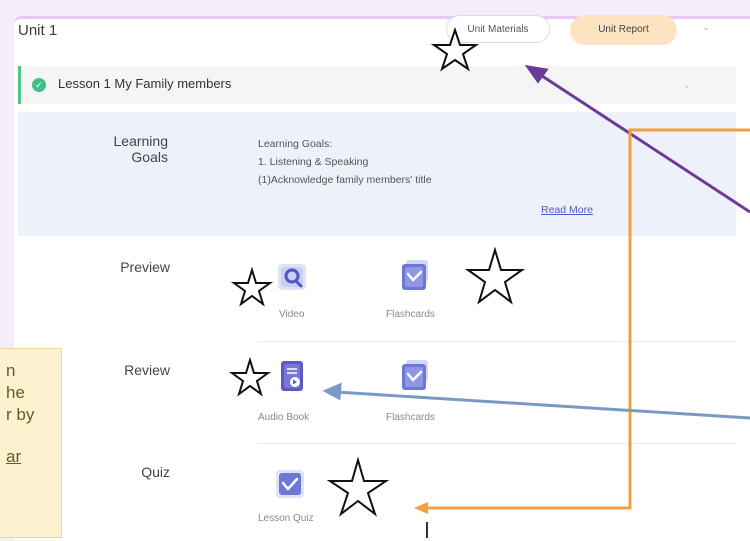 The height and width of the screenshot is (541, 750). Describe the element at coordinates (536, 401) in the screenshot. I see `blue-arrow` at that location.